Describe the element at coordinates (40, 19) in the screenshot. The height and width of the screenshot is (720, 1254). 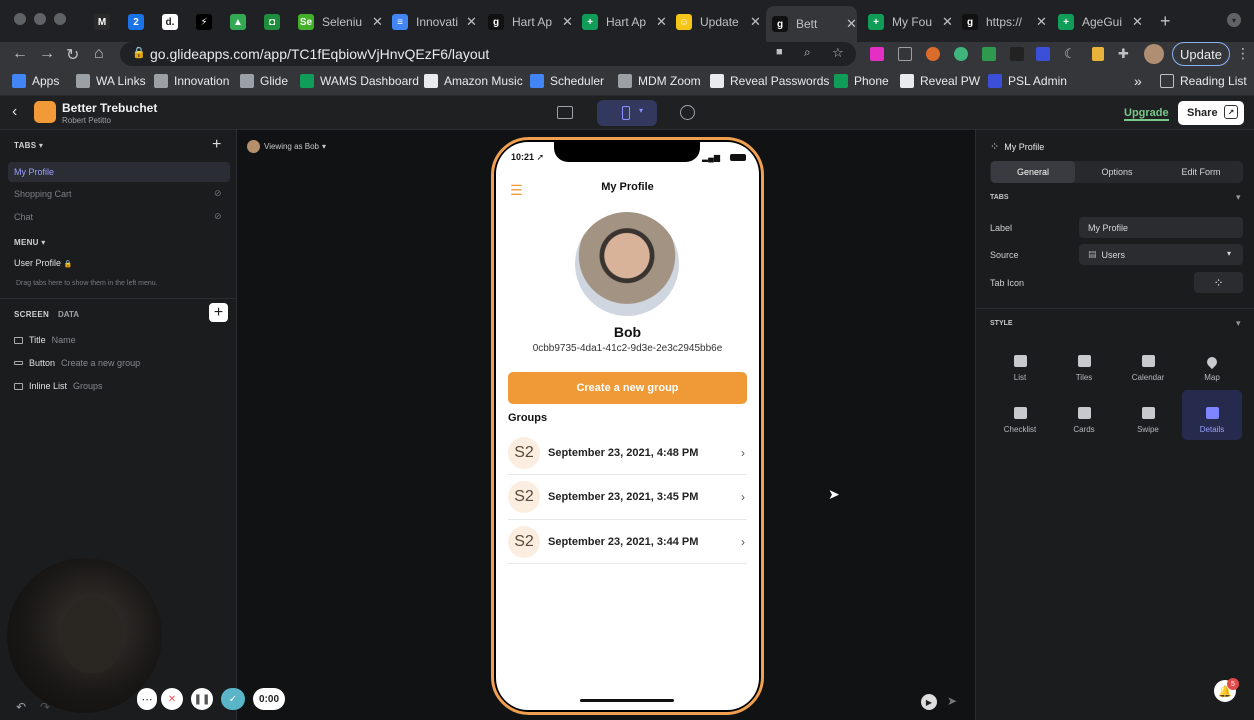
I see `minimize-window-button` at that location.